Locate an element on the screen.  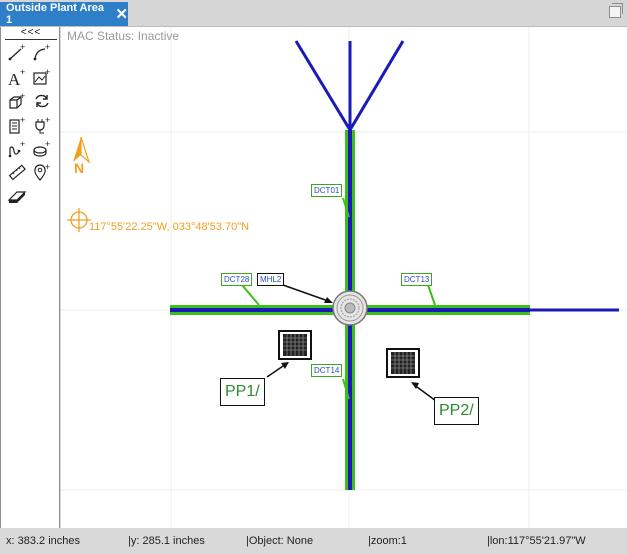
add-cabinet-tool: + is located at coordinates (17, 125).